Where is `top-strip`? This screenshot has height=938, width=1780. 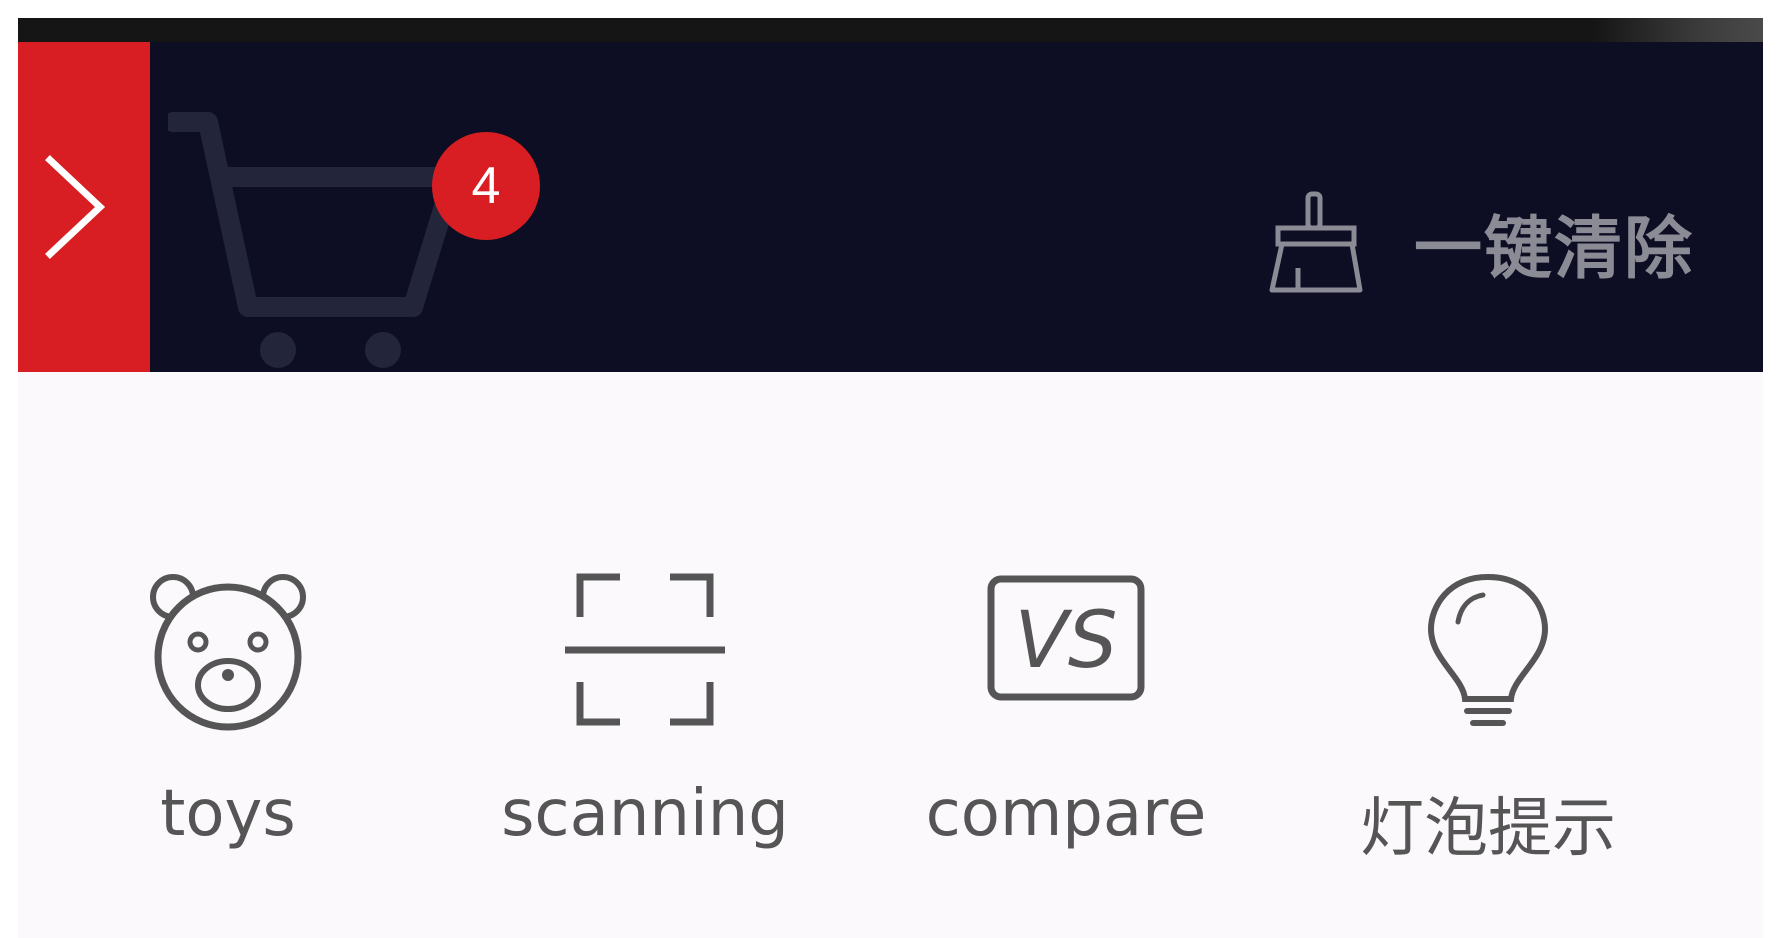 top-strip is located at coordinates (890, 30).